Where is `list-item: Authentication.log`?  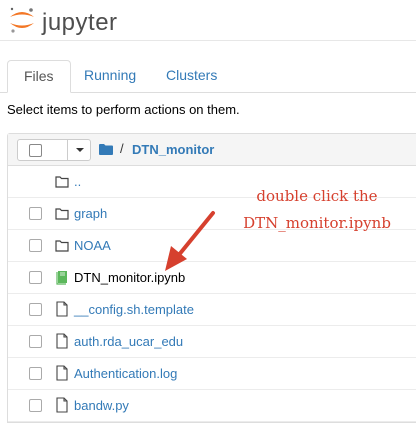
list-item: Authentication.log is located at coordinates (212, 374).